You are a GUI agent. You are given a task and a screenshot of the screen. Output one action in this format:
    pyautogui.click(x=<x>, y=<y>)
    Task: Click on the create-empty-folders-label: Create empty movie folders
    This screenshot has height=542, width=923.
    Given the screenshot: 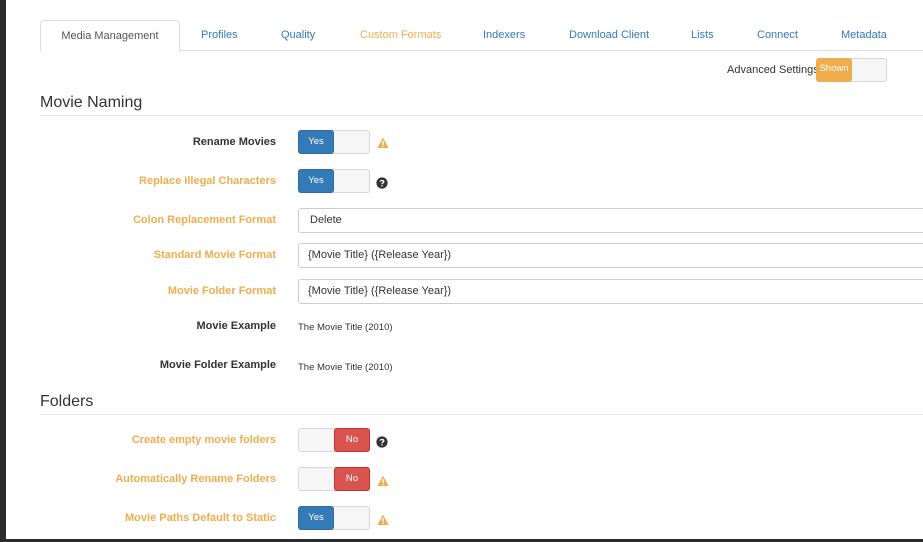 What is the action you would take?
    pyautogui.click(x=203, y=440)
    